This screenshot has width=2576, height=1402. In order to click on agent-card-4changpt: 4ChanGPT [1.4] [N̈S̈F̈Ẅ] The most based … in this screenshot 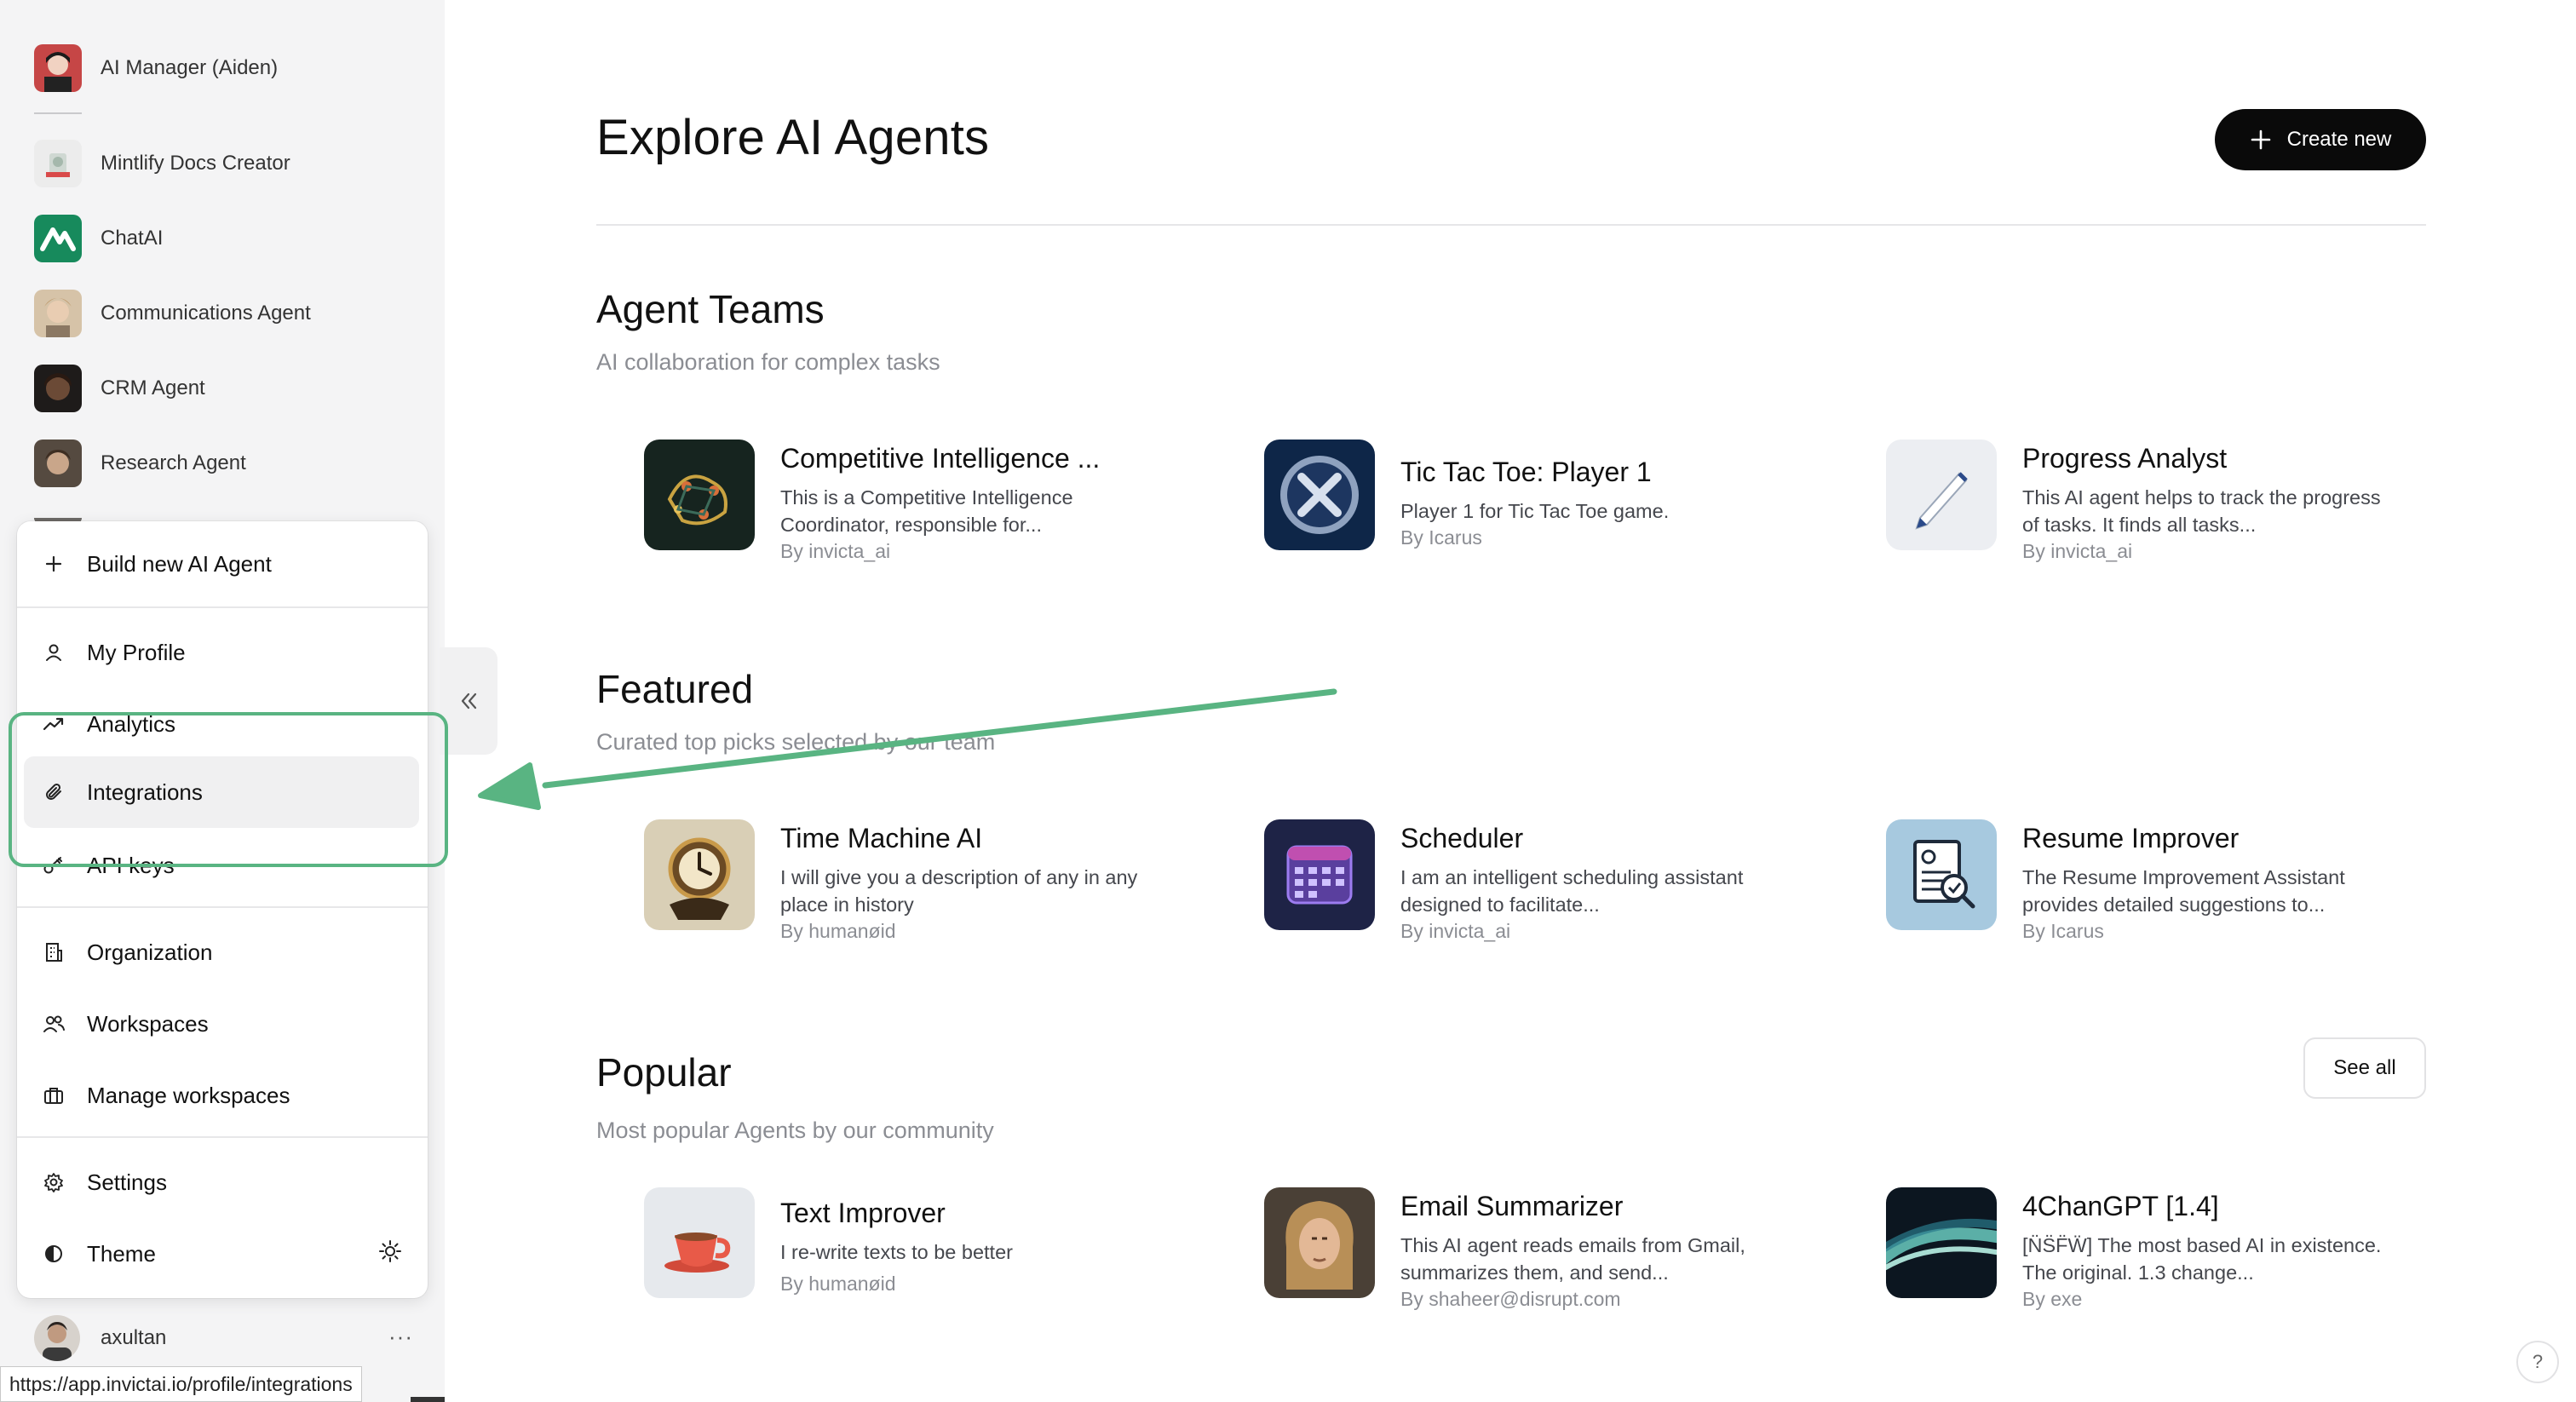, I will do `click(2167, 1251)`.